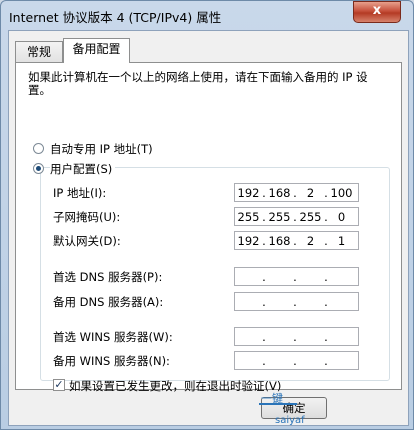  What do you see at coordinates (310, 216) in the screenshot?
I see `mask-octet-3: 255` at bounding box center [310, 216].